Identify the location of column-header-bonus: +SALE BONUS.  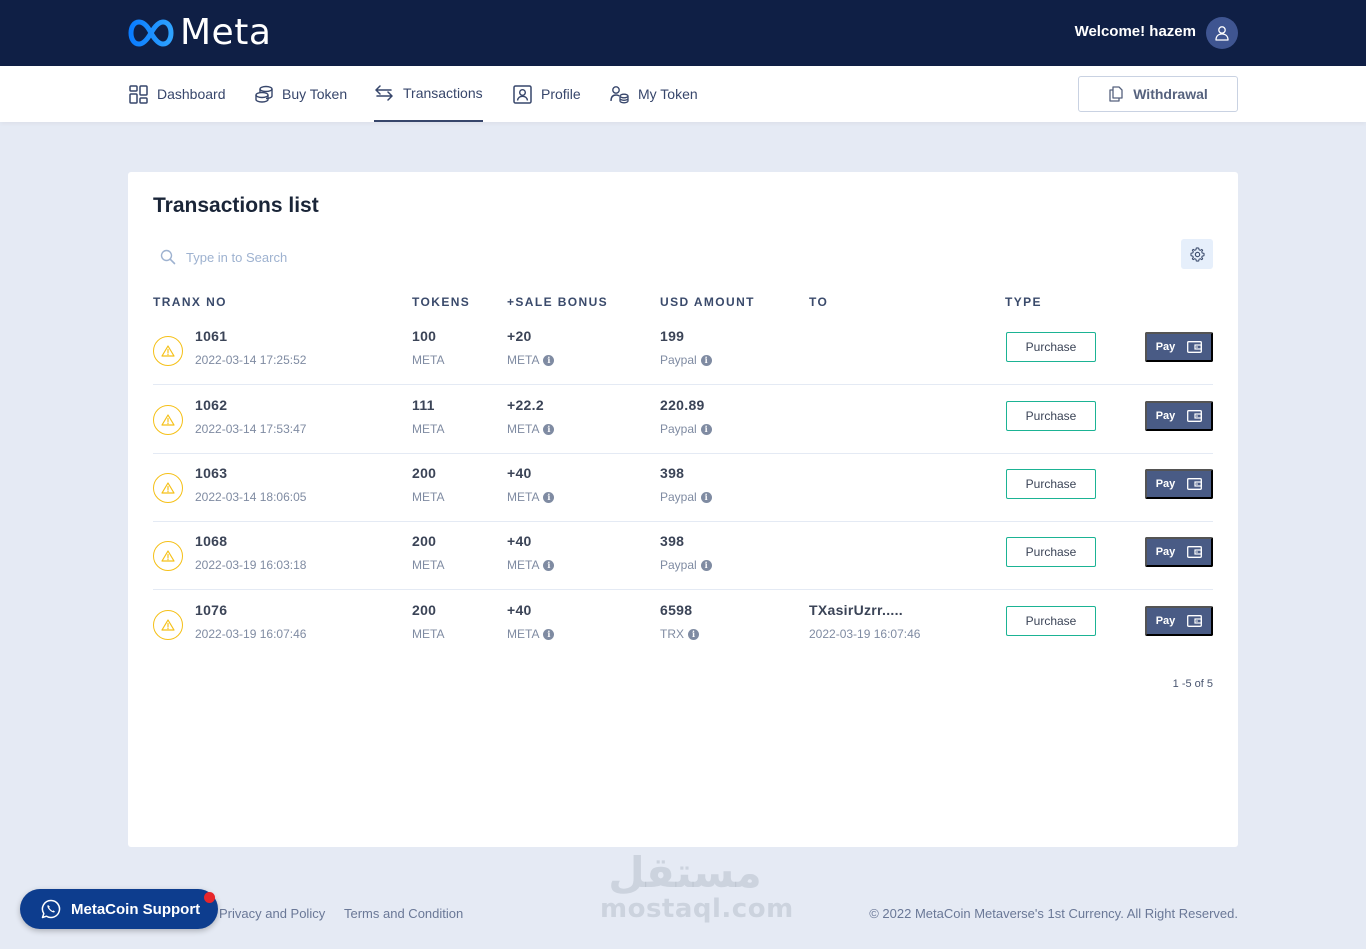
(558, 302).